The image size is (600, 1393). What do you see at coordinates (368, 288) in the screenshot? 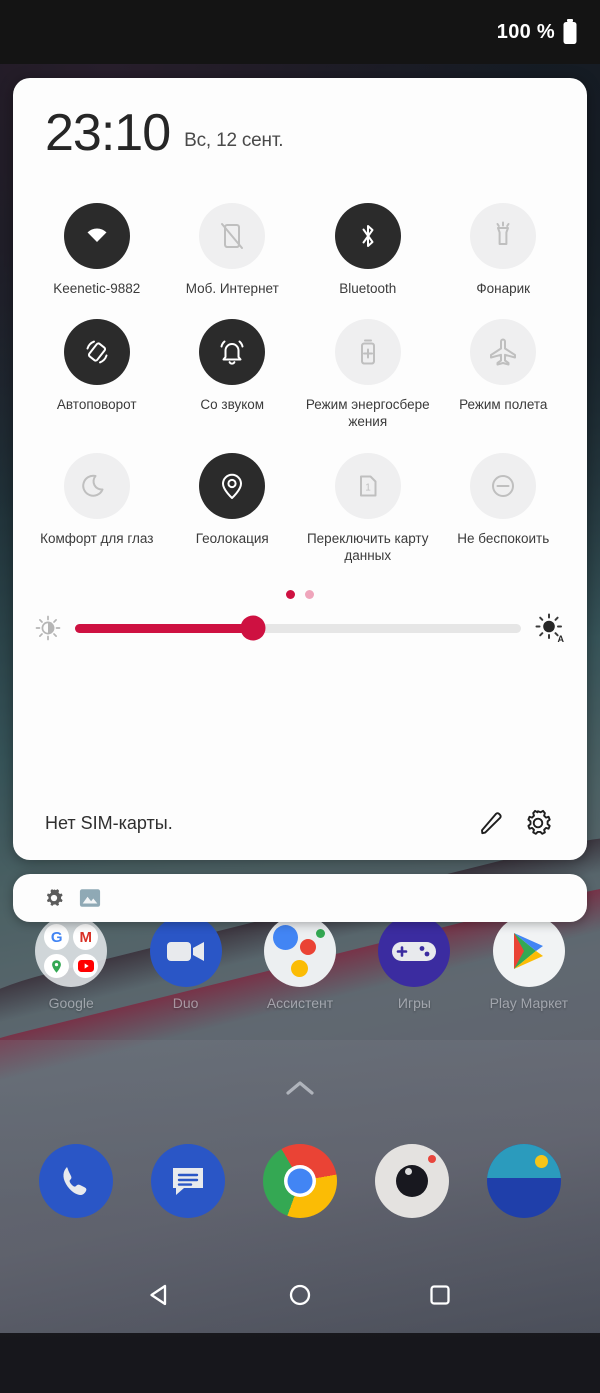
I see `qs-tile-label: Bluetooth` at bounding box center [368, 288].